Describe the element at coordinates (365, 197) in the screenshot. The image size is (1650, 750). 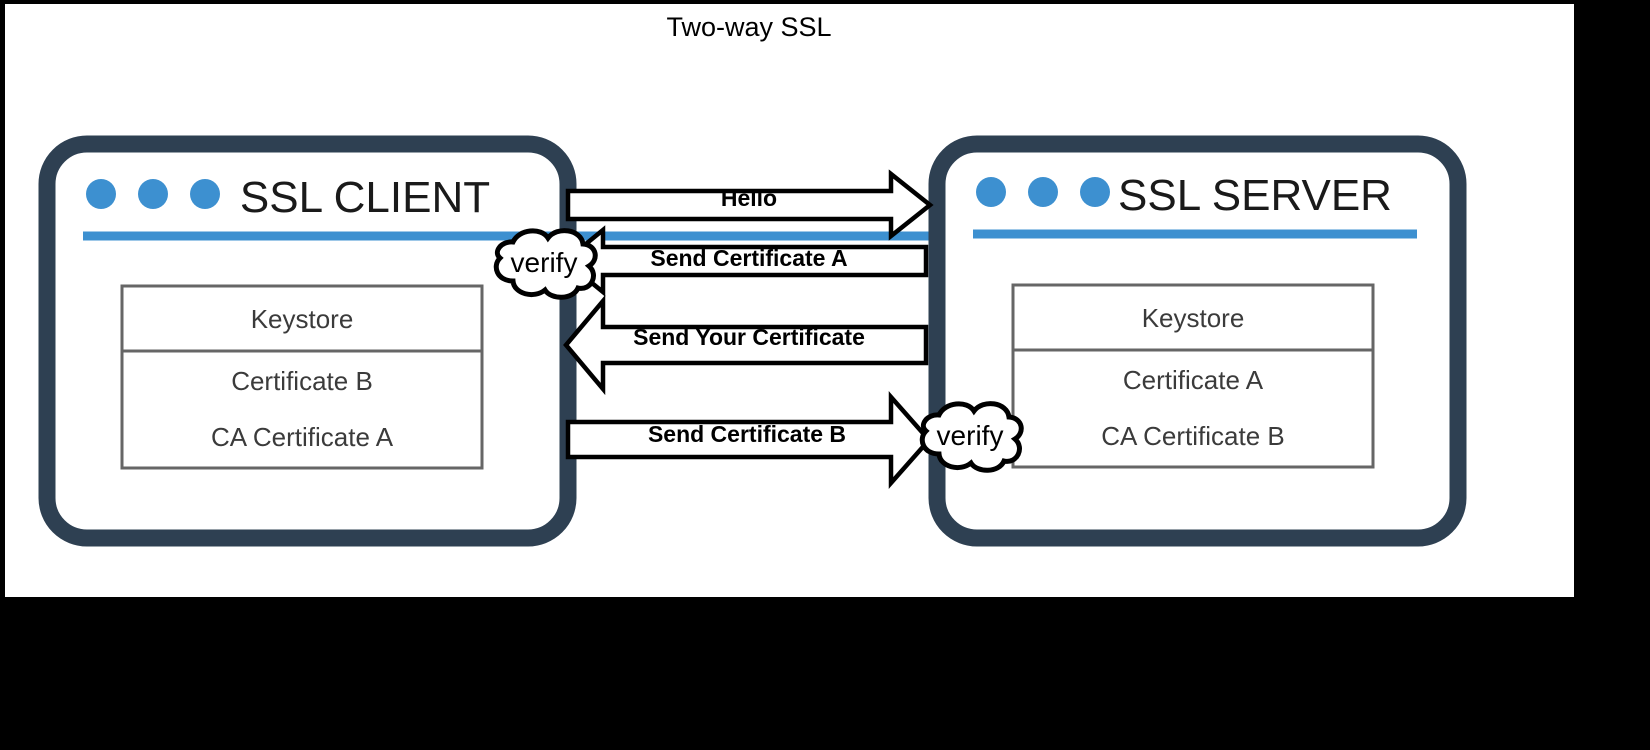
I see `client-header-label: SSL CLIENT` at that location.